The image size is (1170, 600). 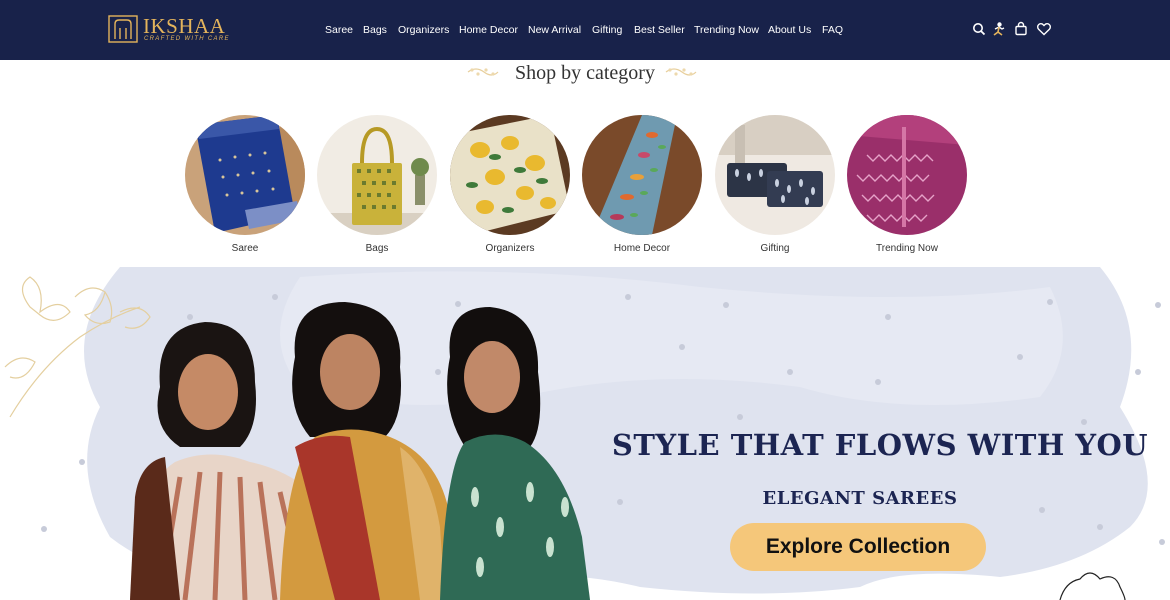 I want to click on section-title: Shop by category, so click(x=585, y=74).